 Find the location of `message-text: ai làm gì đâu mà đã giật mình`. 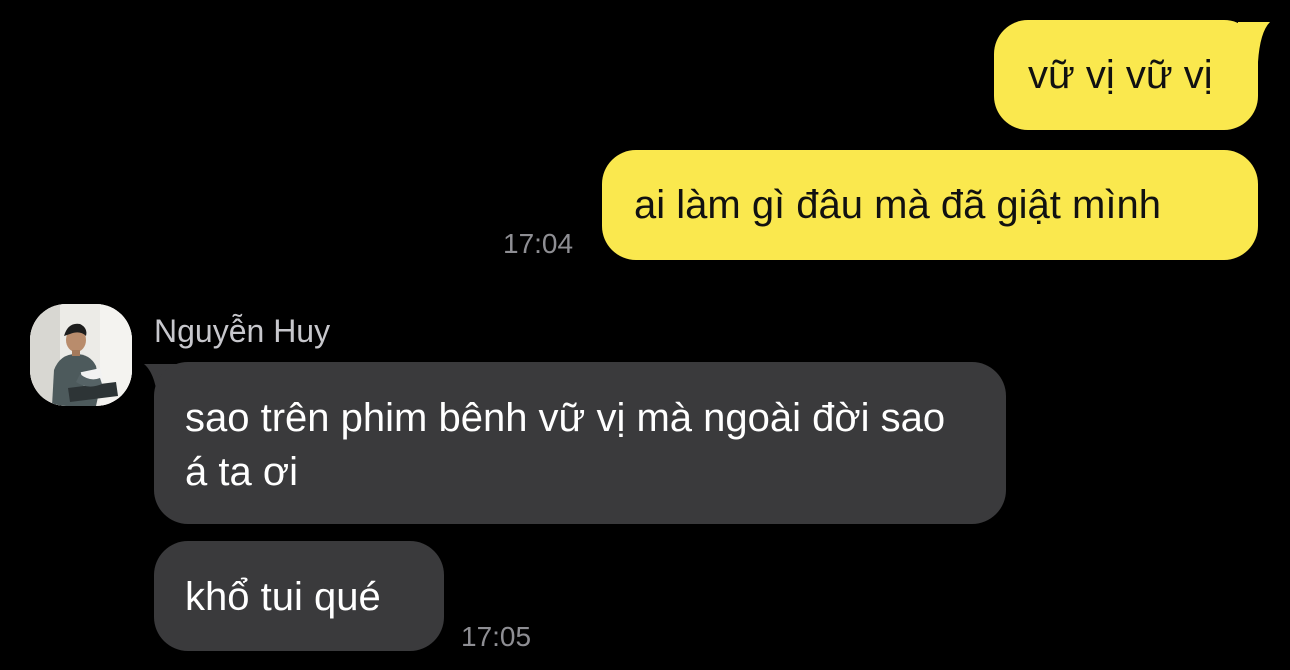

message-text: ai làm gì đâu mà đã giật mình is located at coordinates (897, 205).